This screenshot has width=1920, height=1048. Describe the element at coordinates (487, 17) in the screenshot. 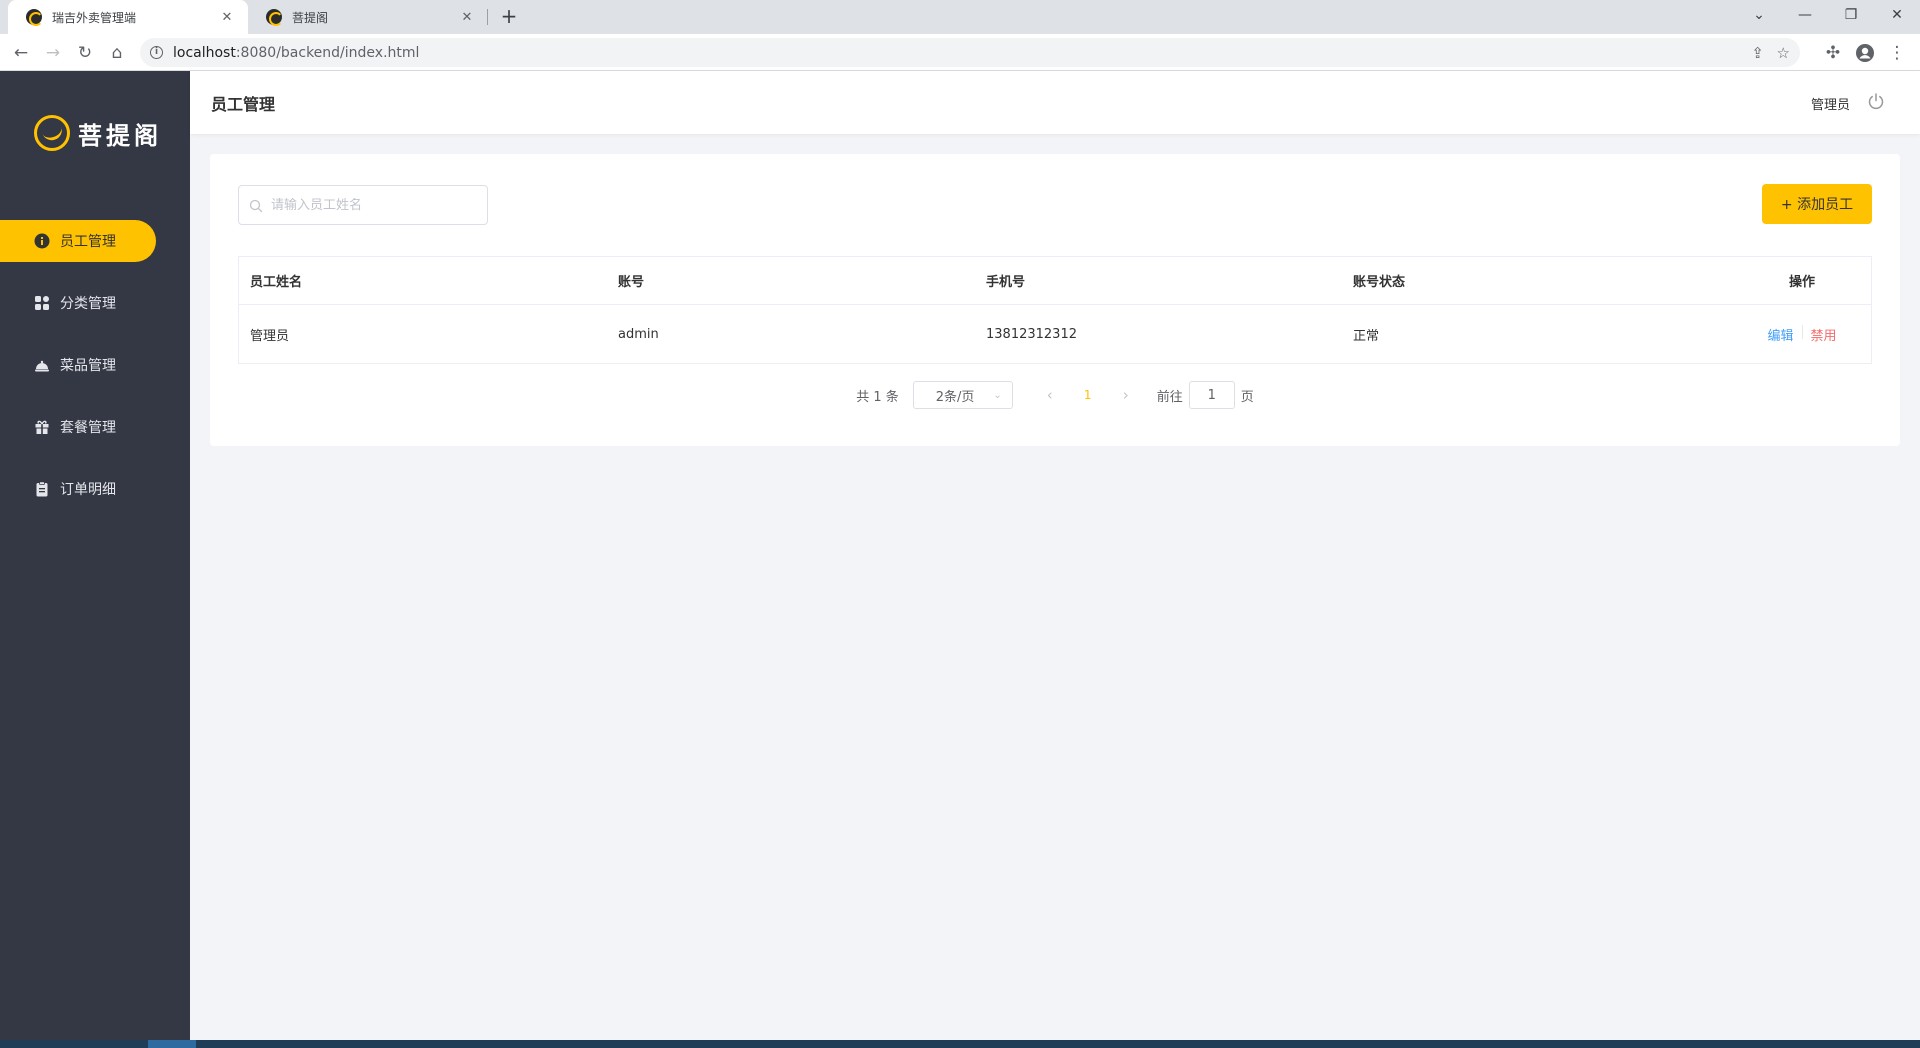

I see `tab-separator` at that location.